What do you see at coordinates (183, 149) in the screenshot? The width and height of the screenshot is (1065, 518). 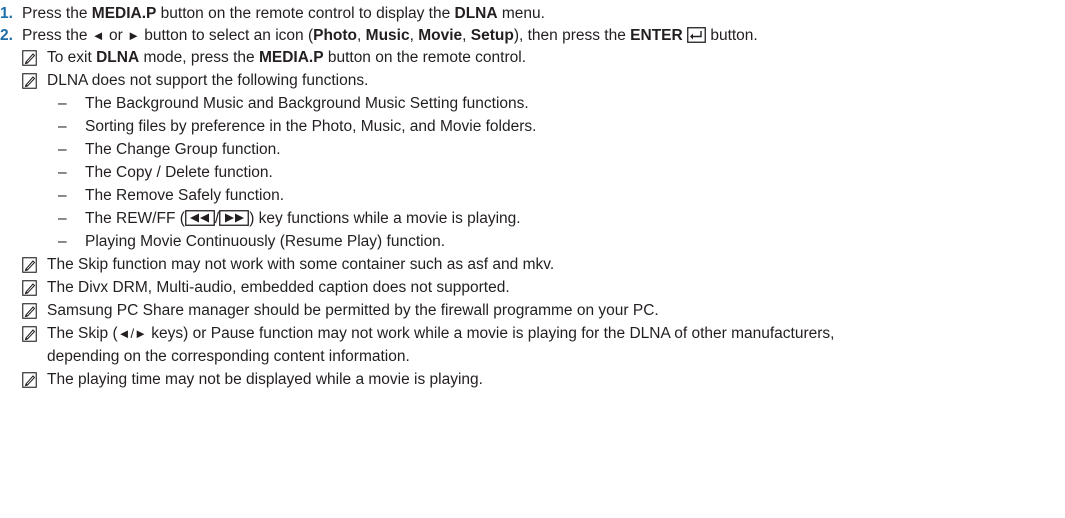 I see `list-item-text: The Change Group function.` at bounding box center [183, 149].